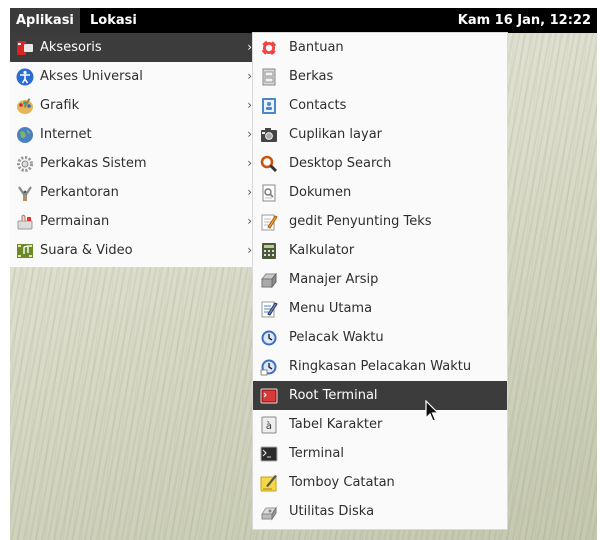 The image size is (600, 540). Describe the element at coordinates (135, 134) in the screenshot. I see `category-internet: Internet ›` at that location.